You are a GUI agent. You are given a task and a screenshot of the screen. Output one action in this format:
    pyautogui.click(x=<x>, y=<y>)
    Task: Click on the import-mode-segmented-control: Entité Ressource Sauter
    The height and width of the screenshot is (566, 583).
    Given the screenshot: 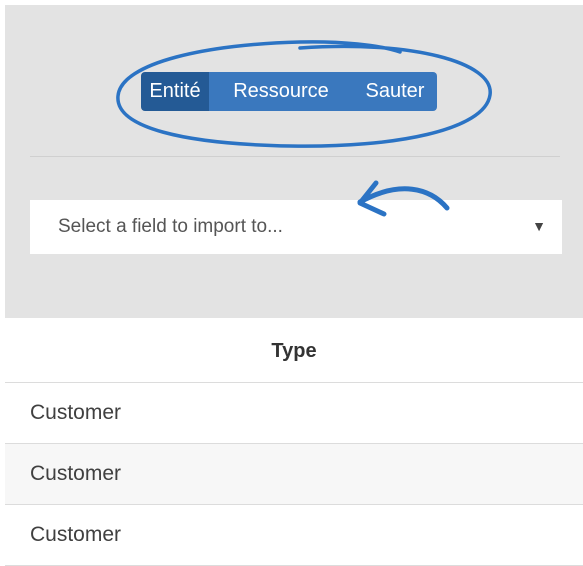 What is the action you would take?
    pyautogui.click(x=289, y=91)
    